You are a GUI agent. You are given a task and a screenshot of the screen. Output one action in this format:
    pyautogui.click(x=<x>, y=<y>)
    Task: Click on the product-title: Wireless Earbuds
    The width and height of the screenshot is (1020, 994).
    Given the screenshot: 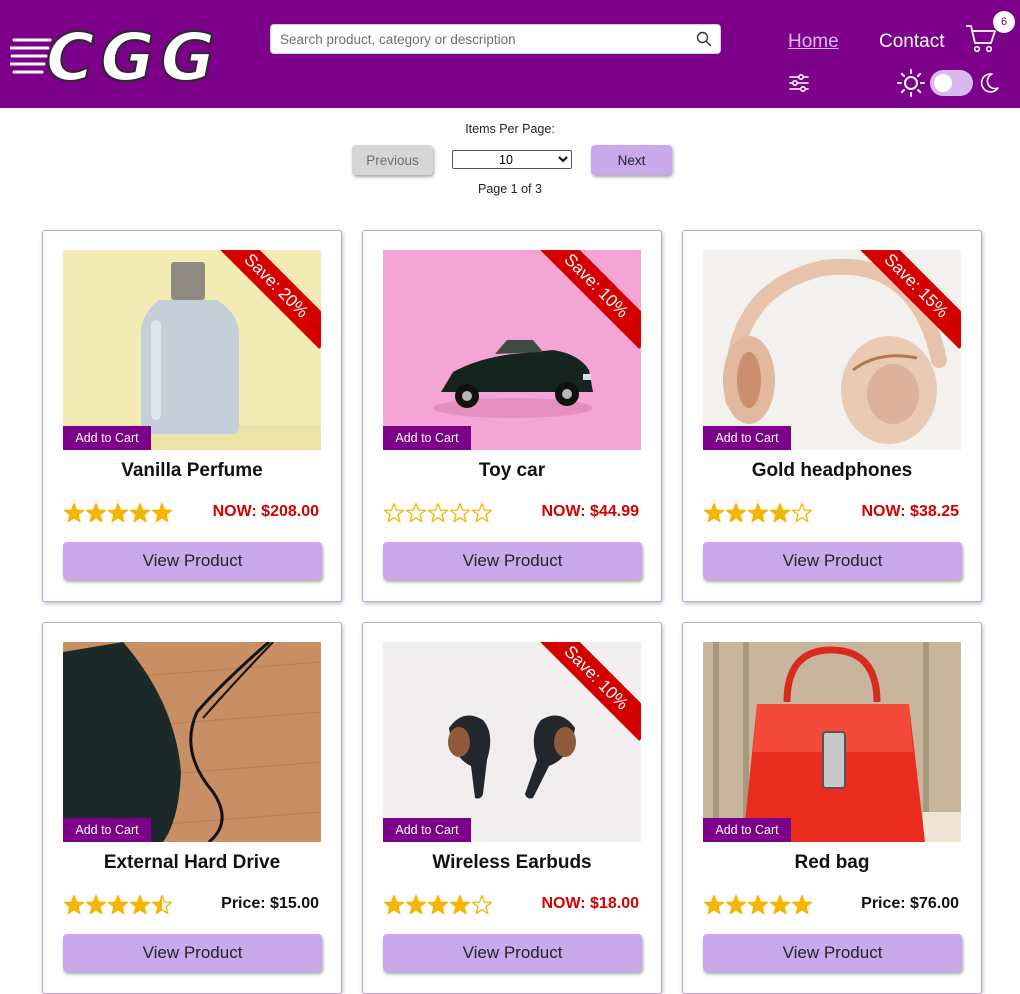 What is the action you would take?
    pyautogui.click(x=512, y=862)
    